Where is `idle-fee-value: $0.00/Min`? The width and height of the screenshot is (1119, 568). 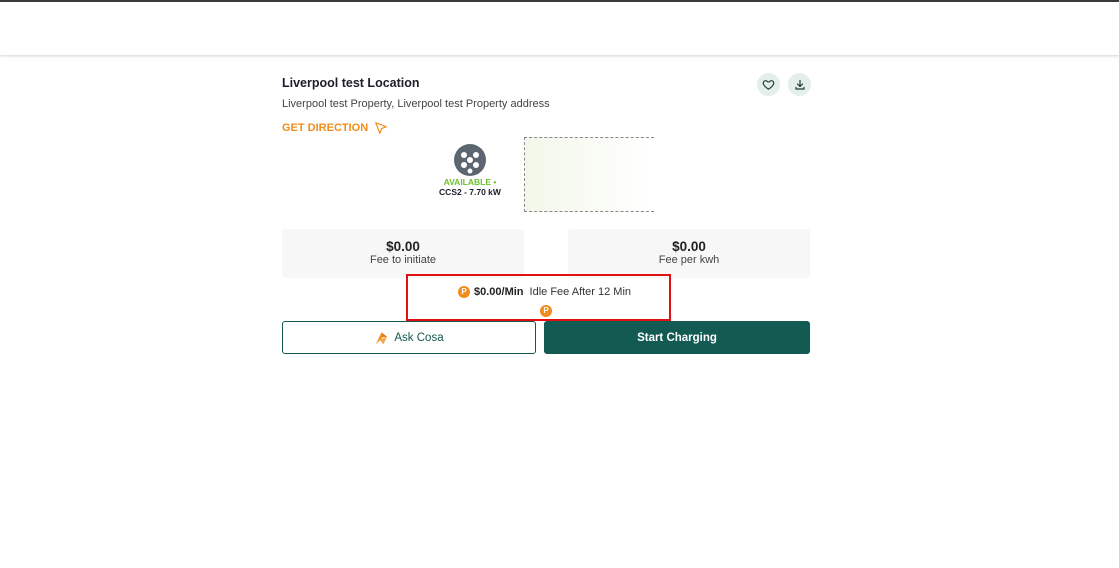 idle-fee-value: $0.00/Min is located at coordinates (499, 292).